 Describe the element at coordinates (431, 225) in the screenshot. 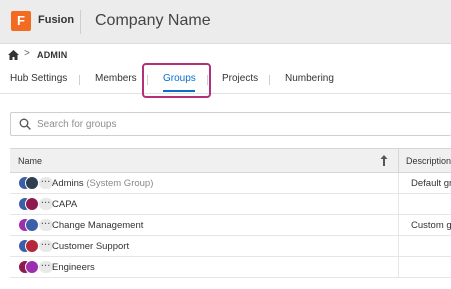

I see `group-description: Custom group` at that location.